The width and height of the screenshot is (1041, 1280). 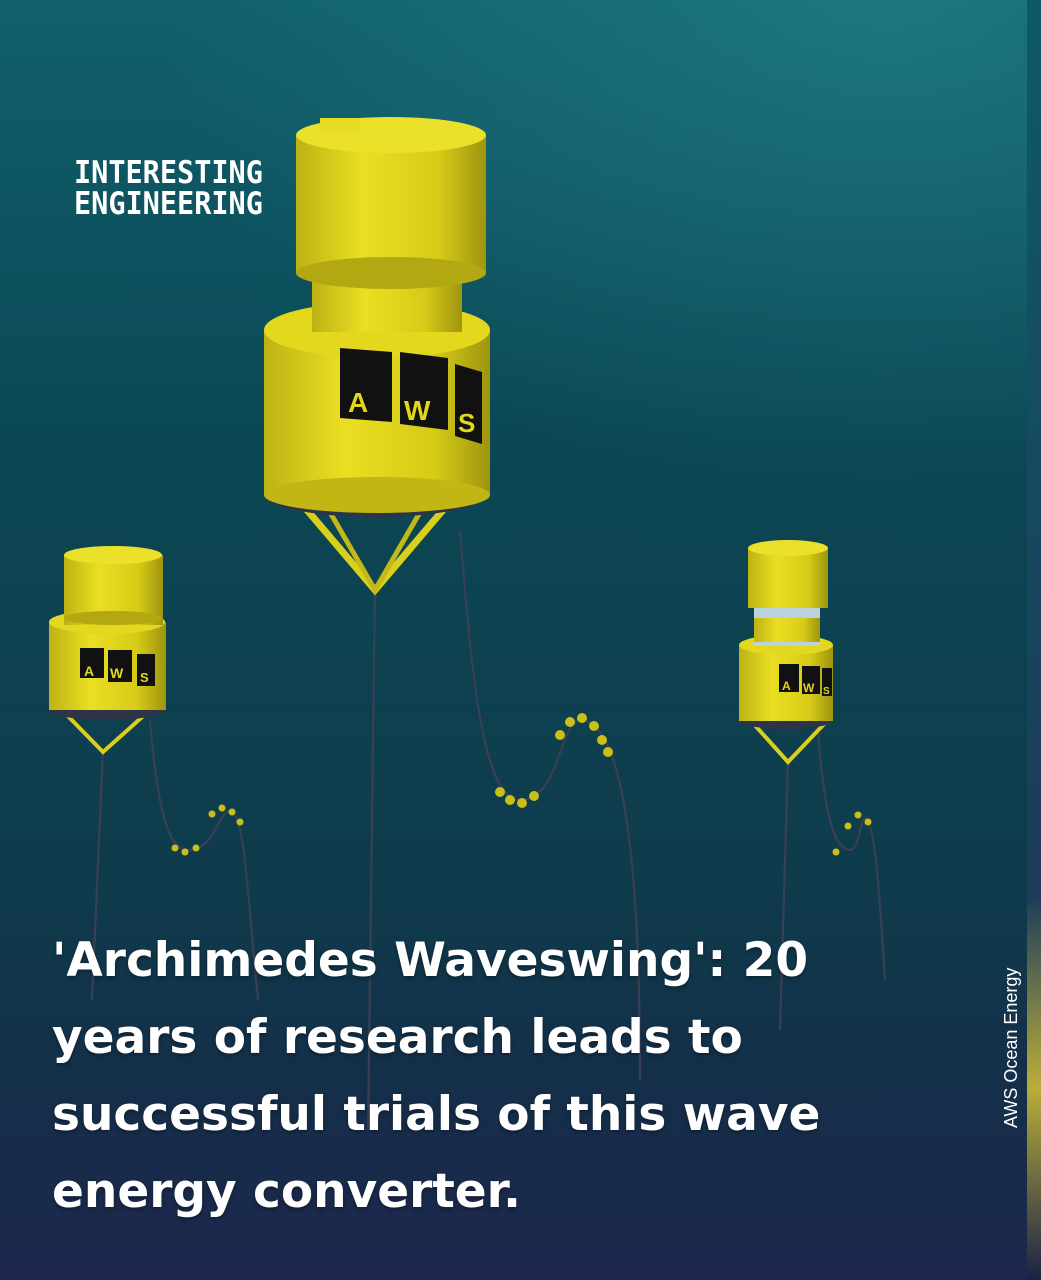 I want to click on headline-line-1: 'Archimedes Waveswing': 20, so click(x=430, y=960).